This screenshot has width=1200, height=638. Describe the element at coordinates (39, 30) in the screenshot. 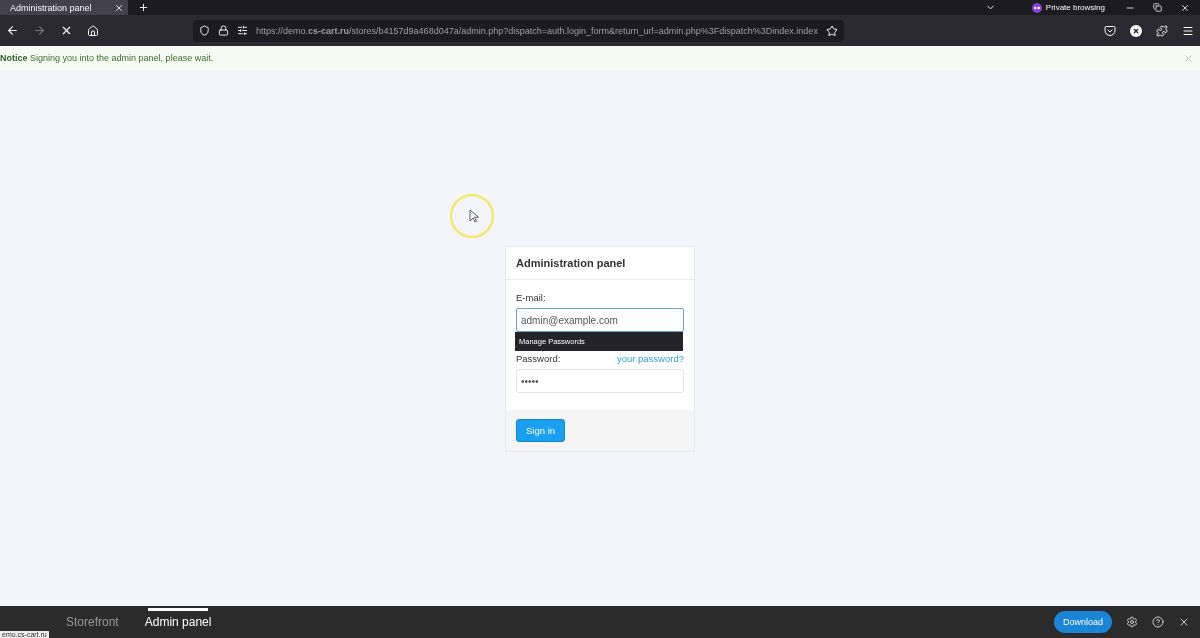

I see `forward-icon` at that location.